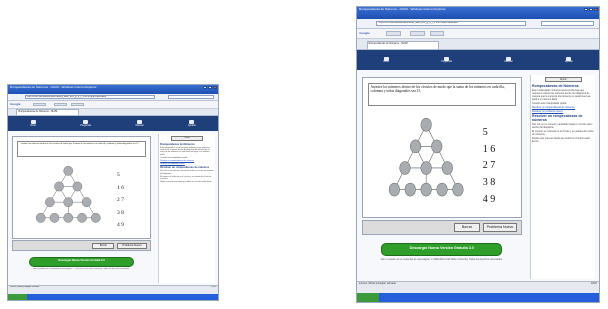  I want to click on status-bar: Internet | Modo protegido: activado 100%, so click(113, 289).